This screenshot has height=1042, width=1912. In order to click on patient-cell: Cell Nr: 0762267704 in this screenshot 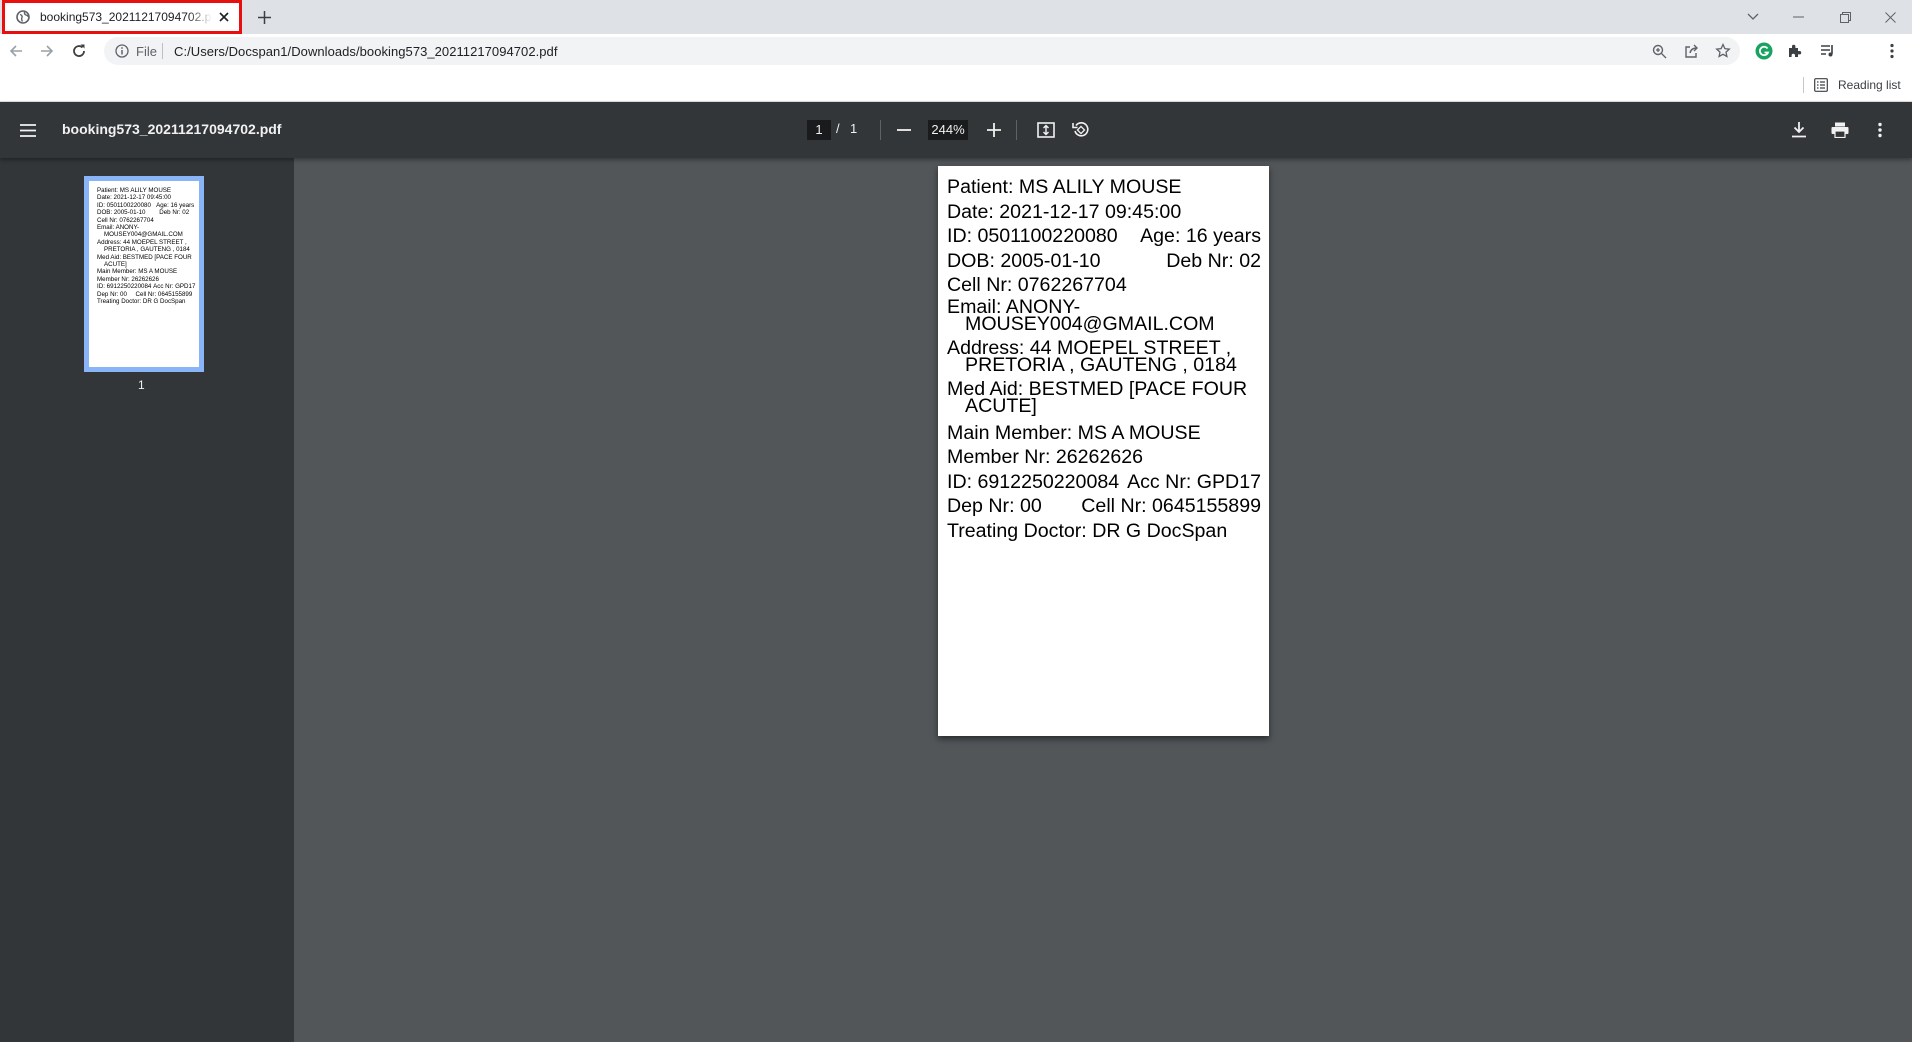, I will do `click(1037, 285)`.